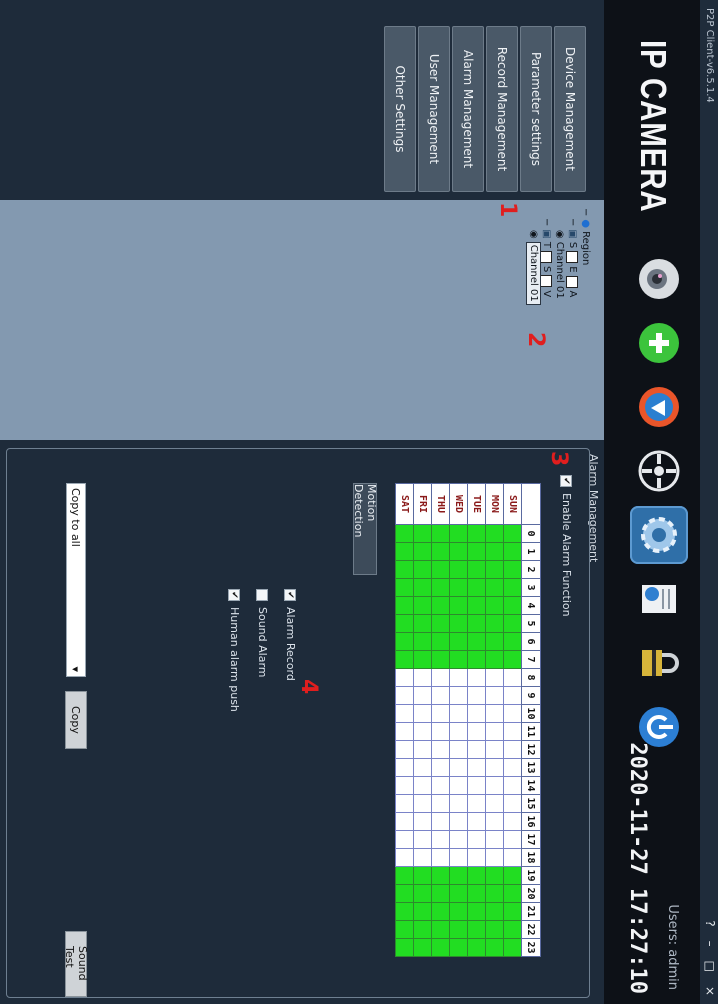 This screenshot has width=718, height=1004. What do you see at coordinates (400, 109) in the screenshot?
I see `sidebar-item-other-settings: Other Settings` at bounding box center [400, 109].